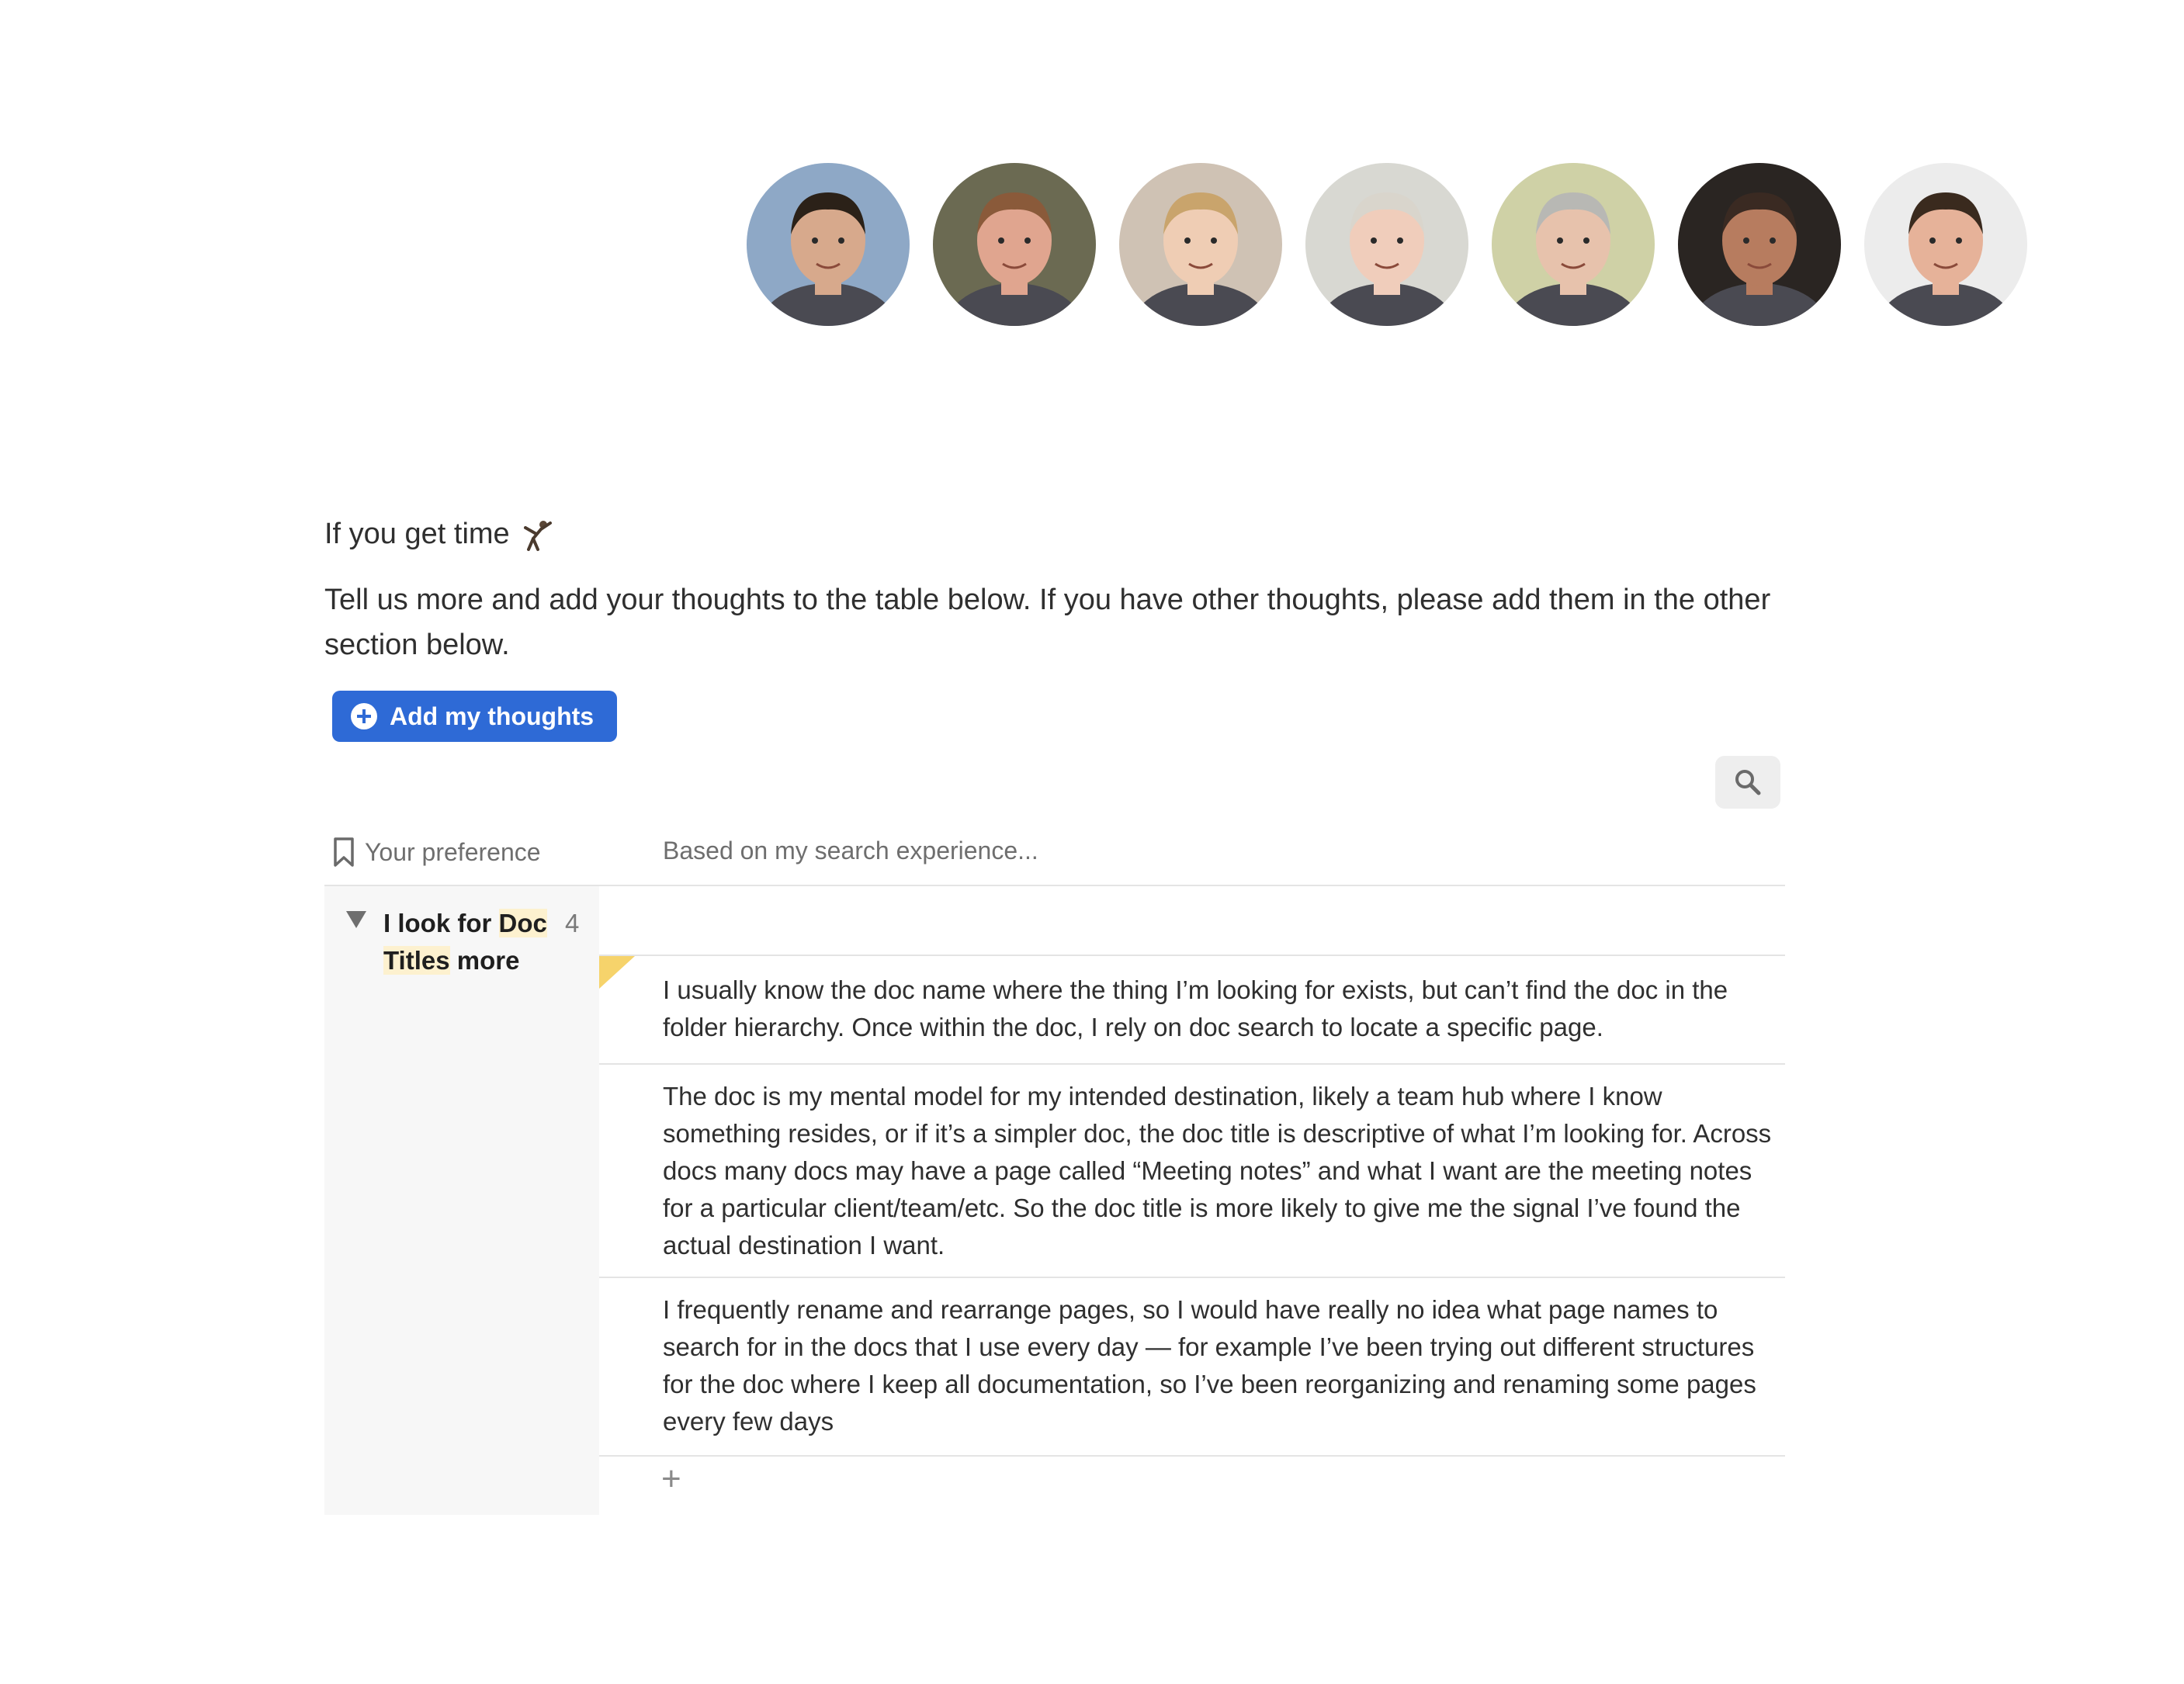 The height and width of the screenshot is (1684, 2184). I want to click on group-title-part: I look for, so click(441, 923).